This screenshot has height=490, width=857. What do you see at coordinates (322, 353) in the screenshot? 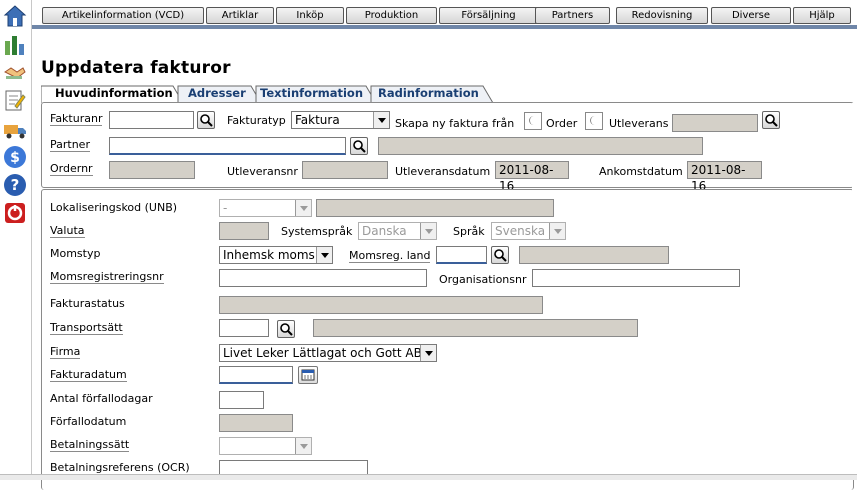
I see `firma-value: Livet Leker Lättlagat och Gott AB` at bounding box center [322, 353].